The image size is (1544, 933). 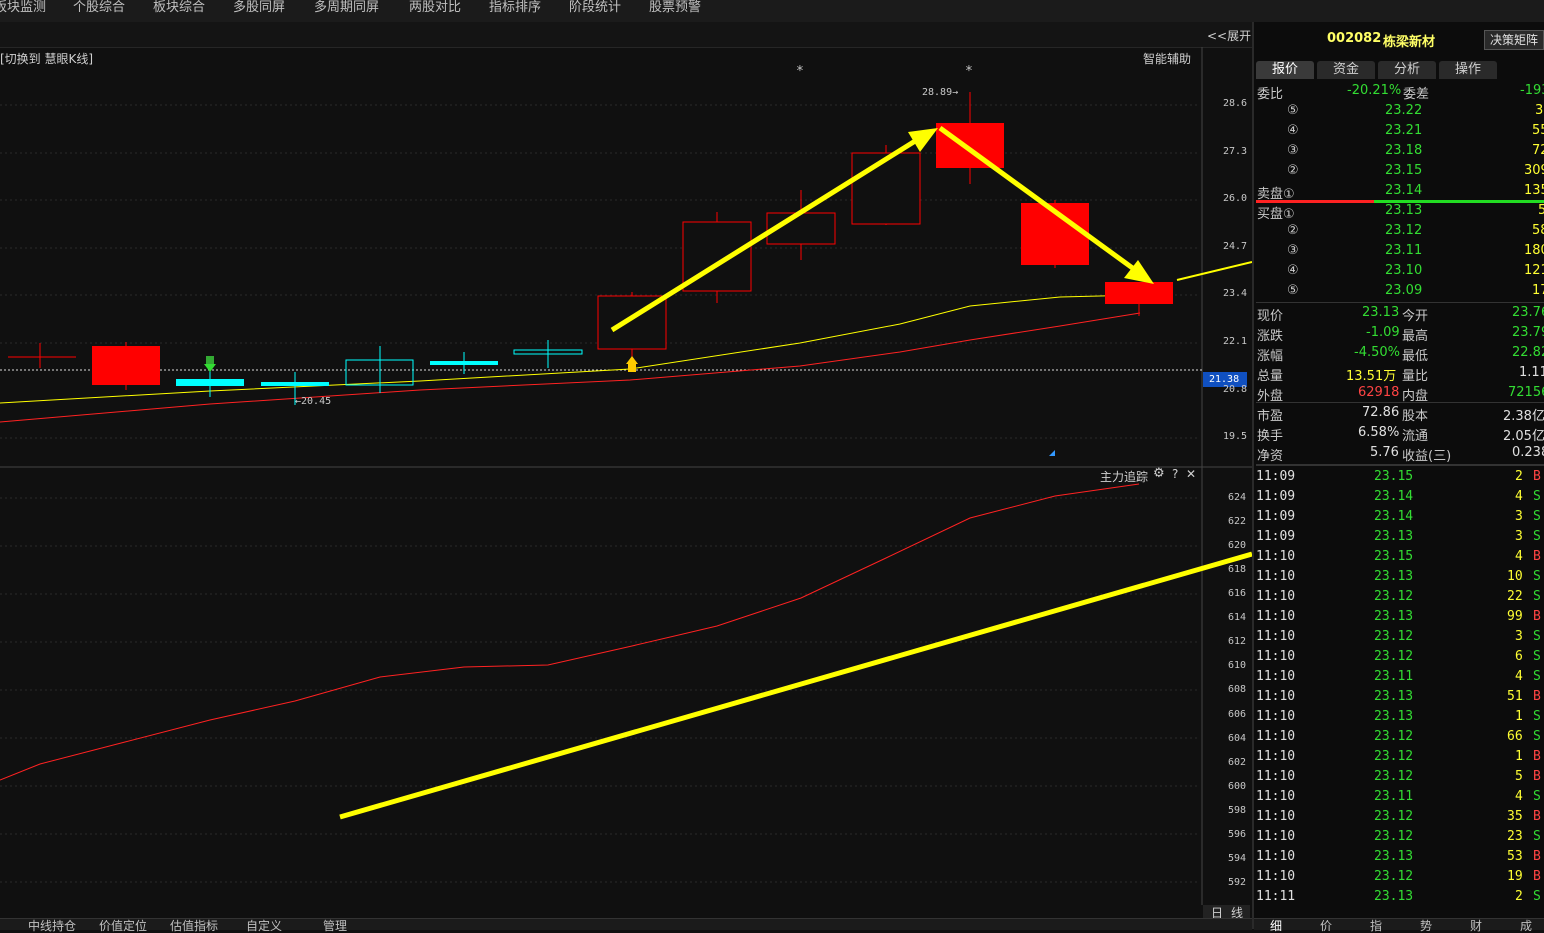 What do you see at coordinates (1270, 316) in the screenshot?
I see `stat-label: 现价` at bounding box center [1270, 316].